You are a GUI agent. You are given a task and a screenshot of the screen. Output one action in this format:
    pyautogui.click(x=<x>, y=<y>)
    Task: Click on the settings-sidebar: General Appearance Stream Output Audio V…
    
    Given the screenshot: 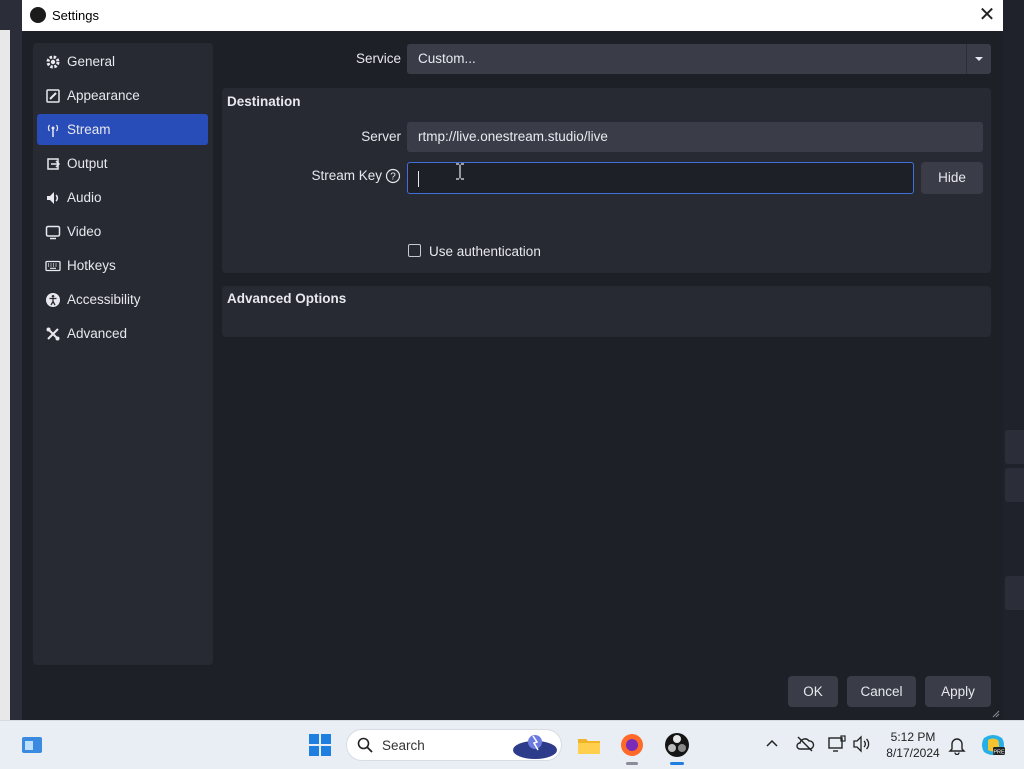 What is the action you would take?
    pyautogui.click(x=123, y=354)
    